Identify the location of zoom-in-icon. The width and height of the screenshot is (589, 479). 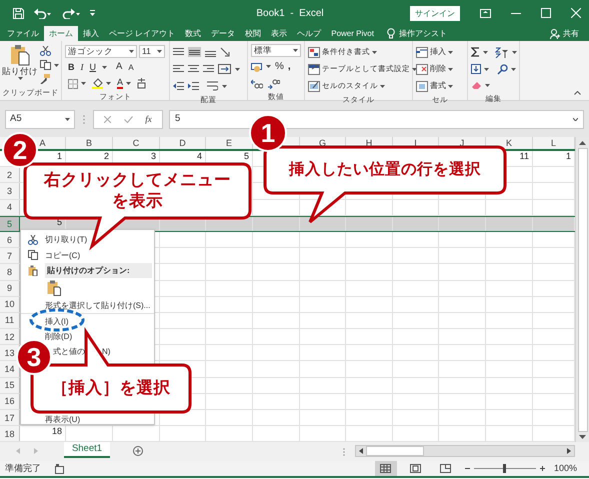
(542, 469).